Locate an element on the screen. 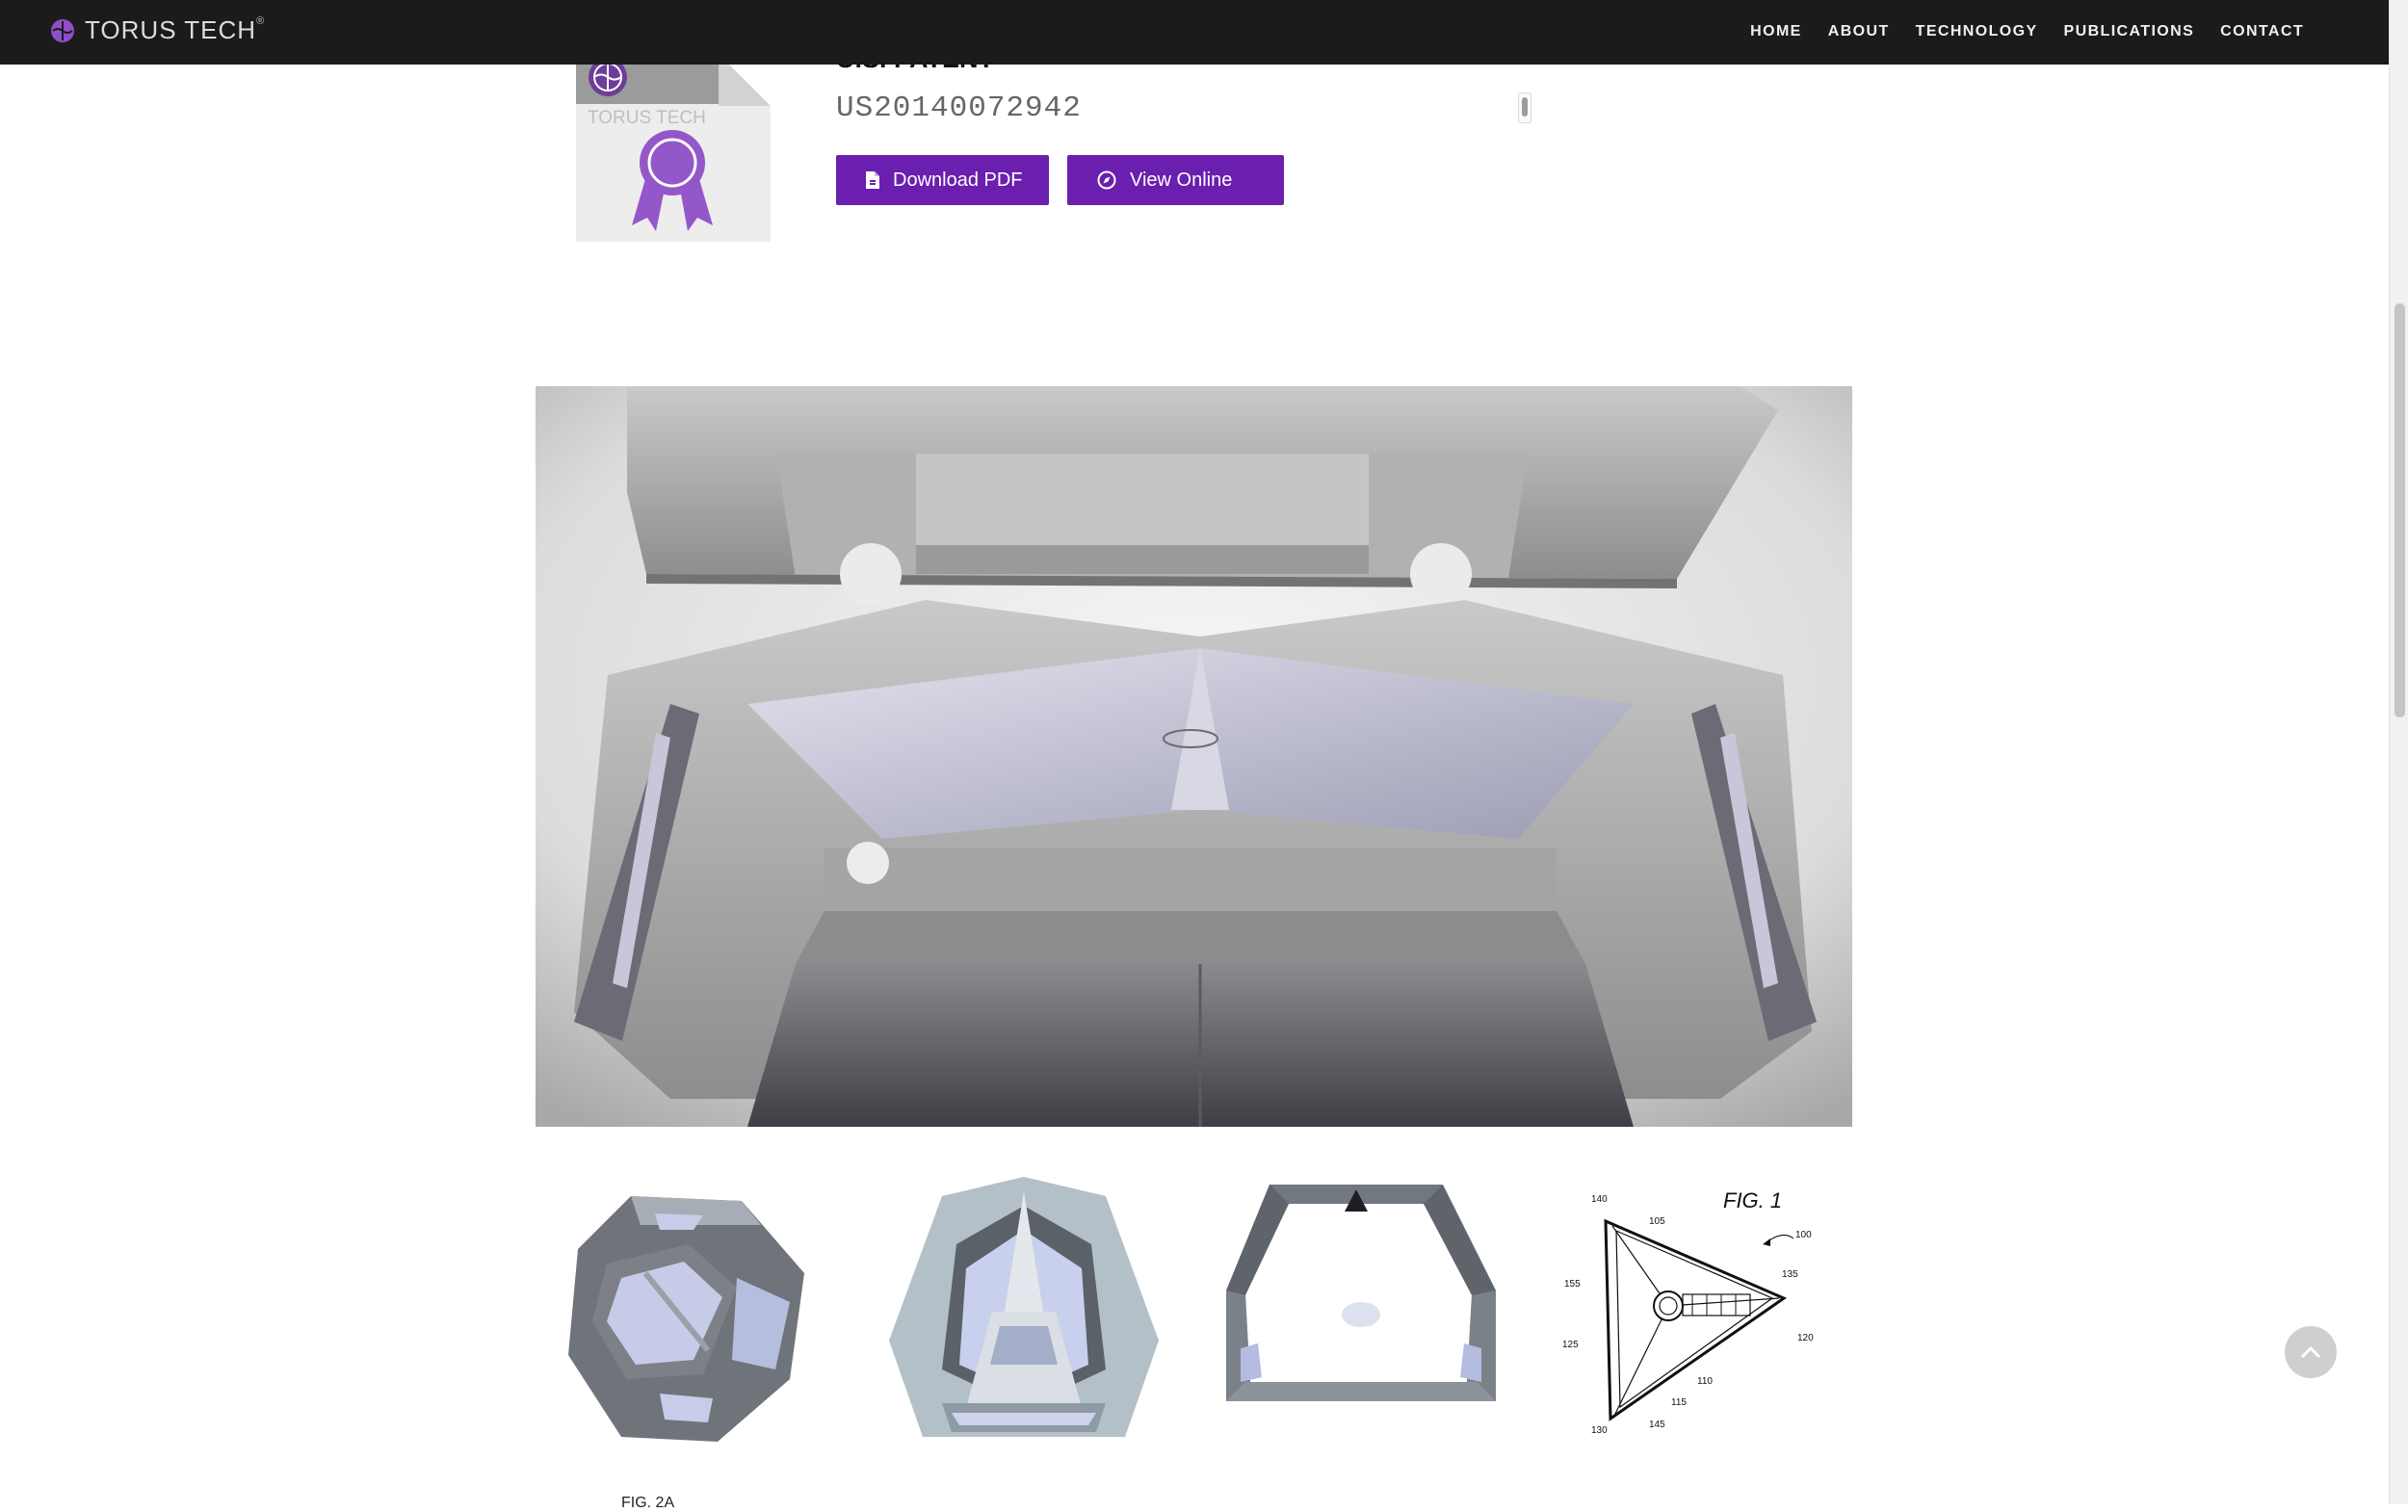 The width and height of the screenshot is (2408, 1512). brand-name: TORUS TECH® is located at coordinates (175, 29).